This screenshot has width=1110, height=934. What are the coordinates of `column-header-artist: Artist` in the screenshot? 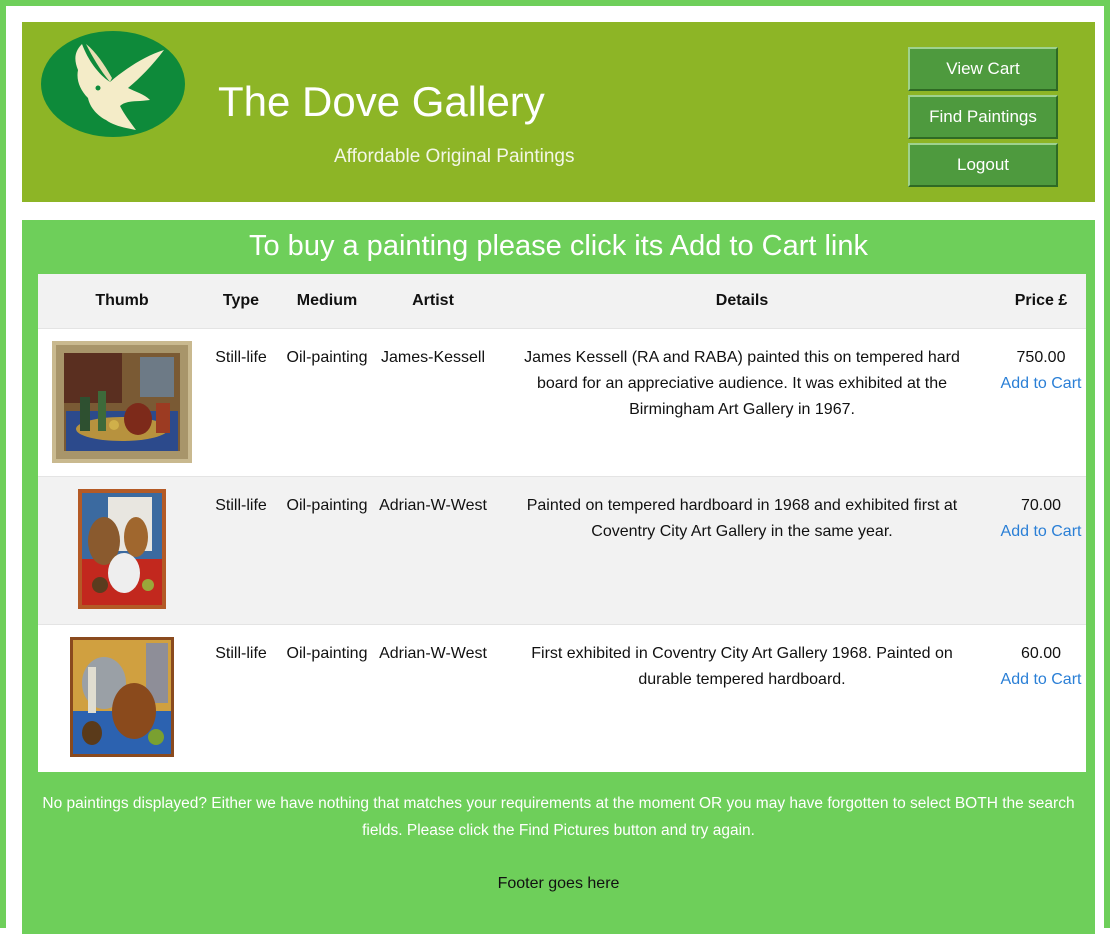 It's located at (433, 301).